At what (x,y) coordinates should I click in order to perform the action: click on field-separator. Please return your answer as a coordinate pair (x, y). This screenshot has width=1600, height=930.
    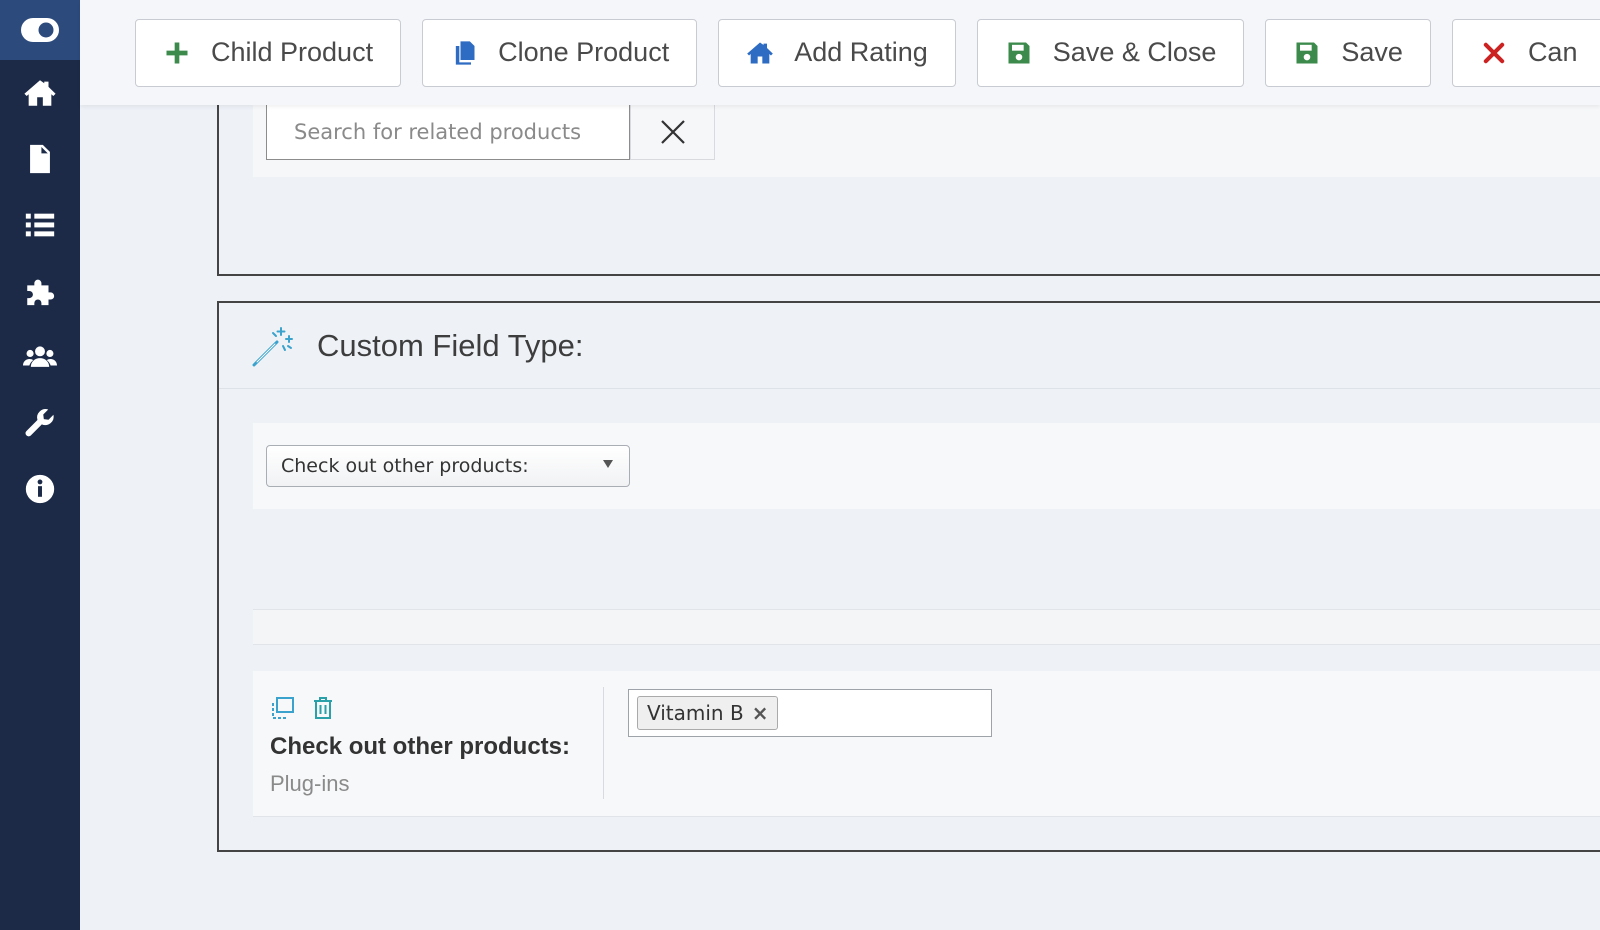
    Looking at the image, I should click on (603, 743).